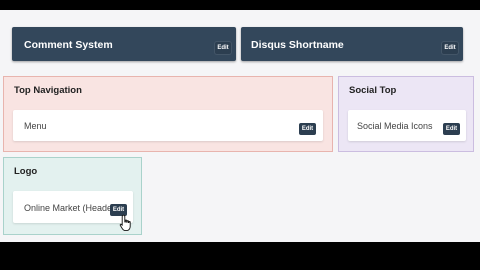 This screenshot has width=480, height=270. What do you see at coordinates (26, 171) in the screenshot?
I see `region-title: Logo` at bounding box center [26, 171].